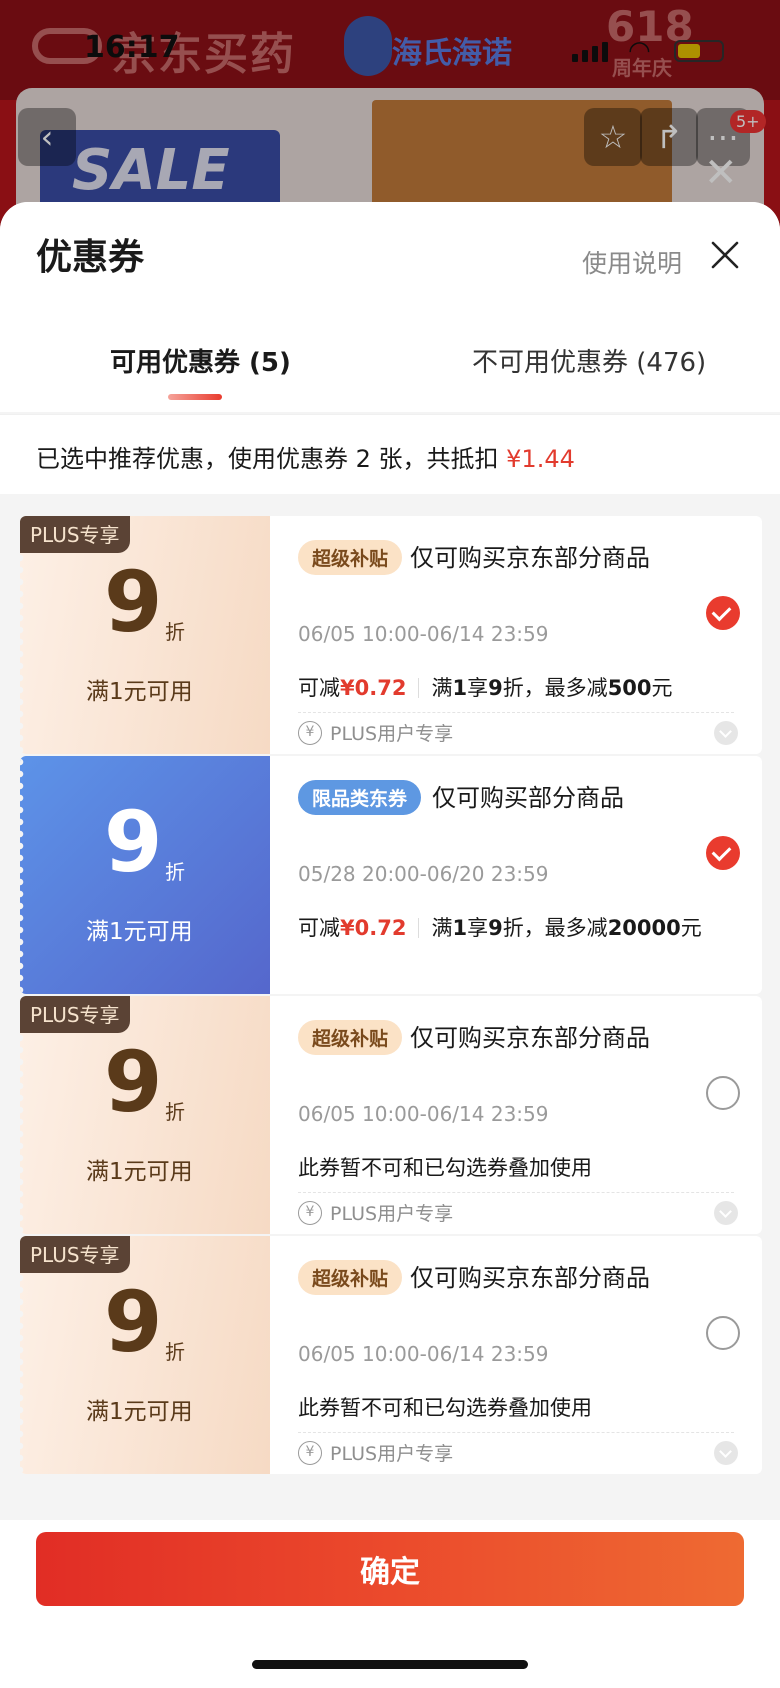 Image resolution: width=780 pixels, height=1688 pixels. Describe the element at coordinates (390, 1569) in the screenshot. I see `confirm-button: 确定` at that location.